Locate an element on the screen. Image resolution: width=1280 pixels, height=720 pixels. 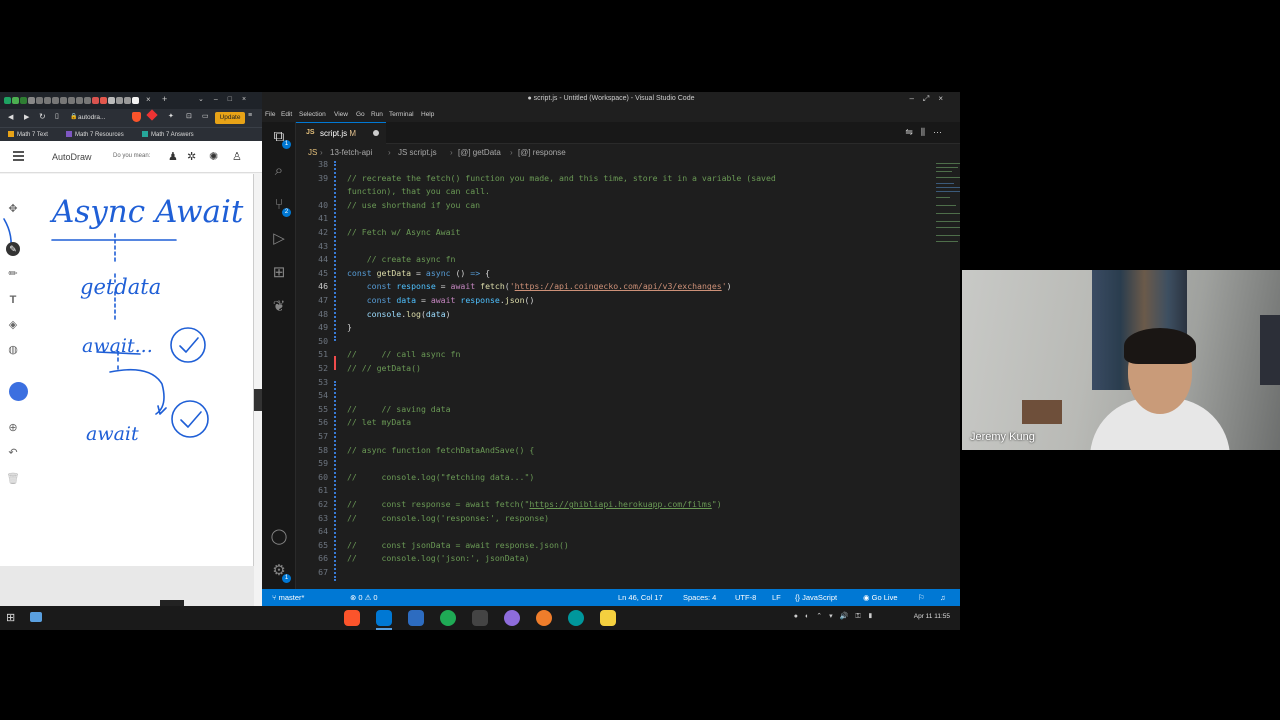
language-mode: {} JavaScript is located at coordinates (816, 597).